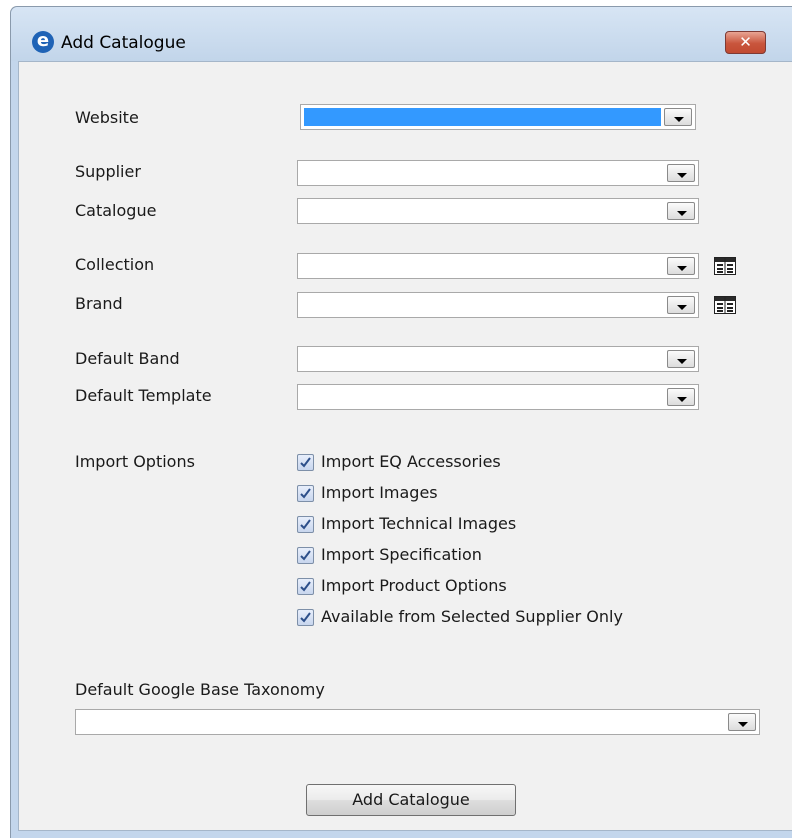  I want to click on supplier-dropdown-button, so click(681, 173).